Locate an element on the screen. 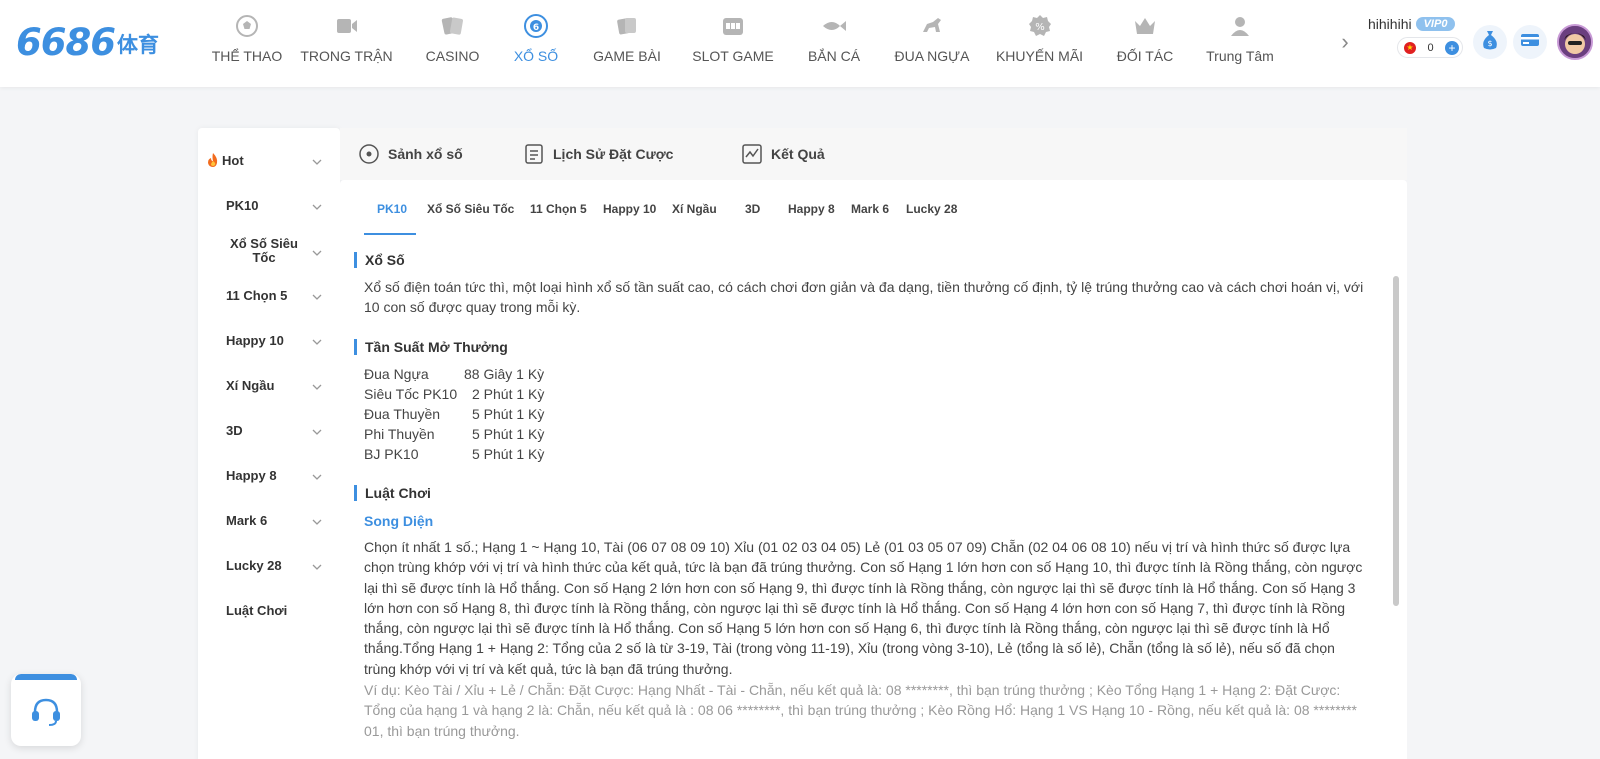 Image resolution: width=1600 pixels, height=759 pixels. sidebar-item-luat-choi: Luật Chơi is located at coordinates (269, 610).